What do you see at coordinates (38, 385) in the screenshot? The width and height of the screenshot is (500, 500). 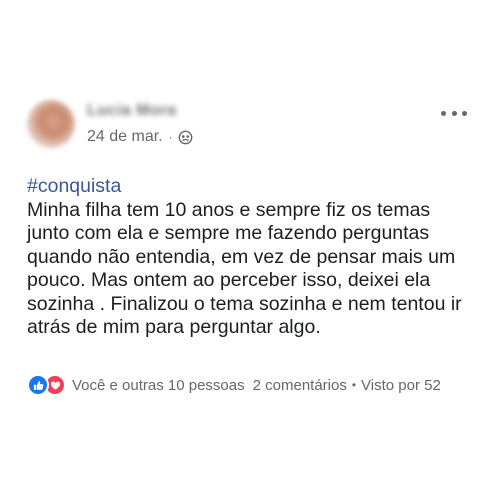 I see `like-icon` at bounding box center [38, 385].